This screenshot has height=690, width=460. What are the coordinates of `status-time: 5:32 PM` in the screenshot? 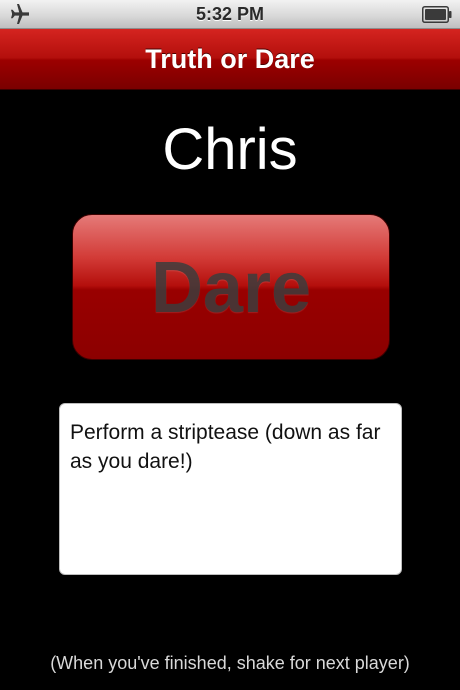 It's located at (230, 14).